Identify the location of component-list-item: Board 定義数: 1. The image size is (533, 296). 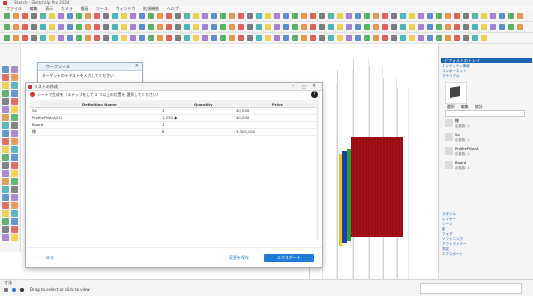
(485, 166).